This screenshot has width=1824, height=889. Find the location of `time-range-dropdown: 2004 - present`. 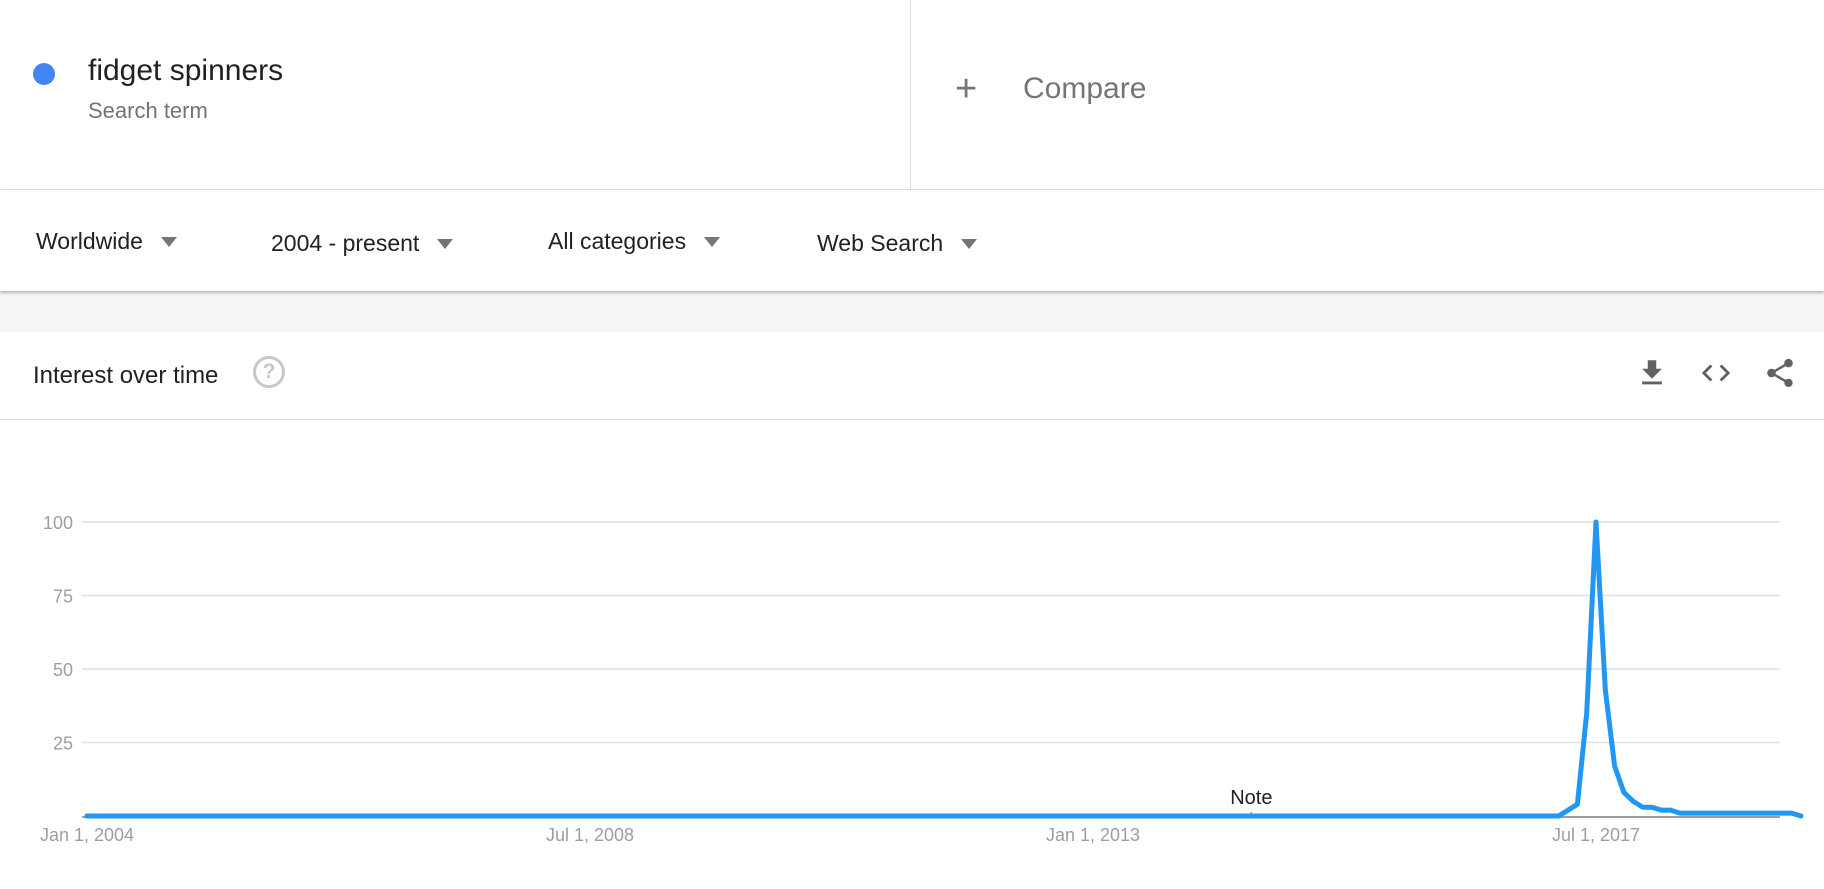

time-range-dropdown: 2004 - present is located at coordinates (362, 243).